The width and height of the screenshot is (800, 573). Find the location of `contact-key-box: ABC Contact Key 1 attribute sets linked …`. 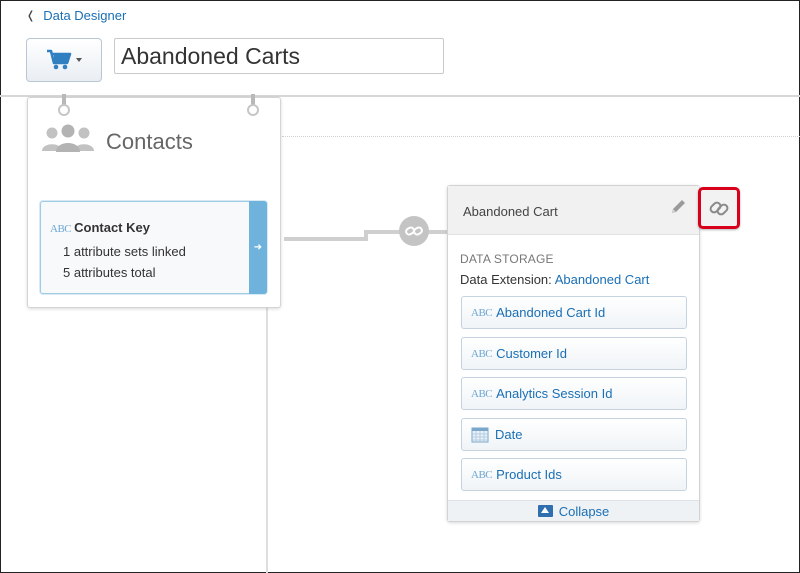

contact-key-box: ABC Contact Key 1 attribute sets linked … is located at coordinates (153, 247).